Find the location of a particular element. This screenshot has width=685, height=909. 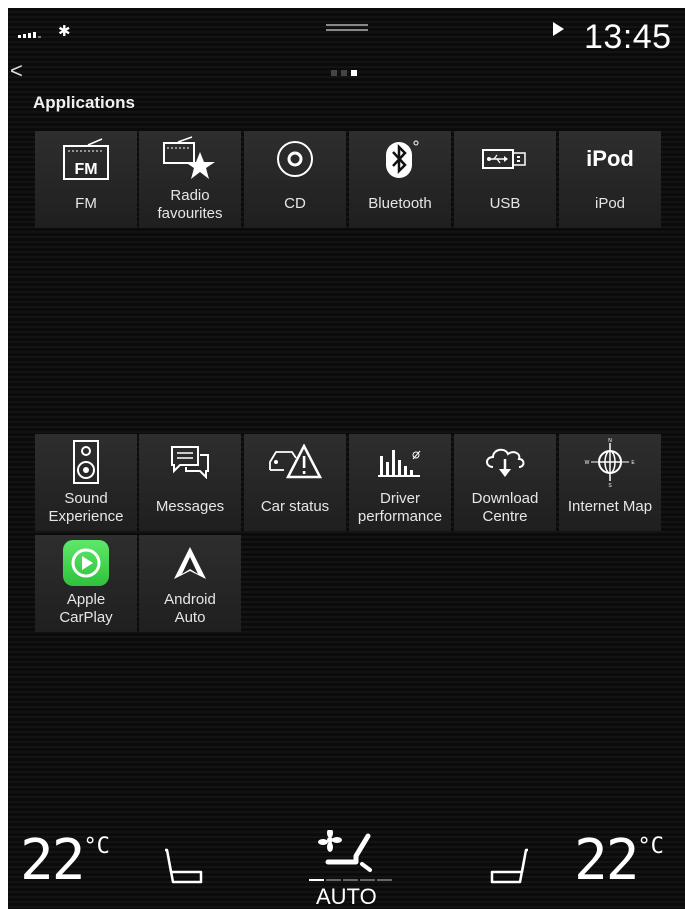

page-indicator is located at coordinates (344, 73).